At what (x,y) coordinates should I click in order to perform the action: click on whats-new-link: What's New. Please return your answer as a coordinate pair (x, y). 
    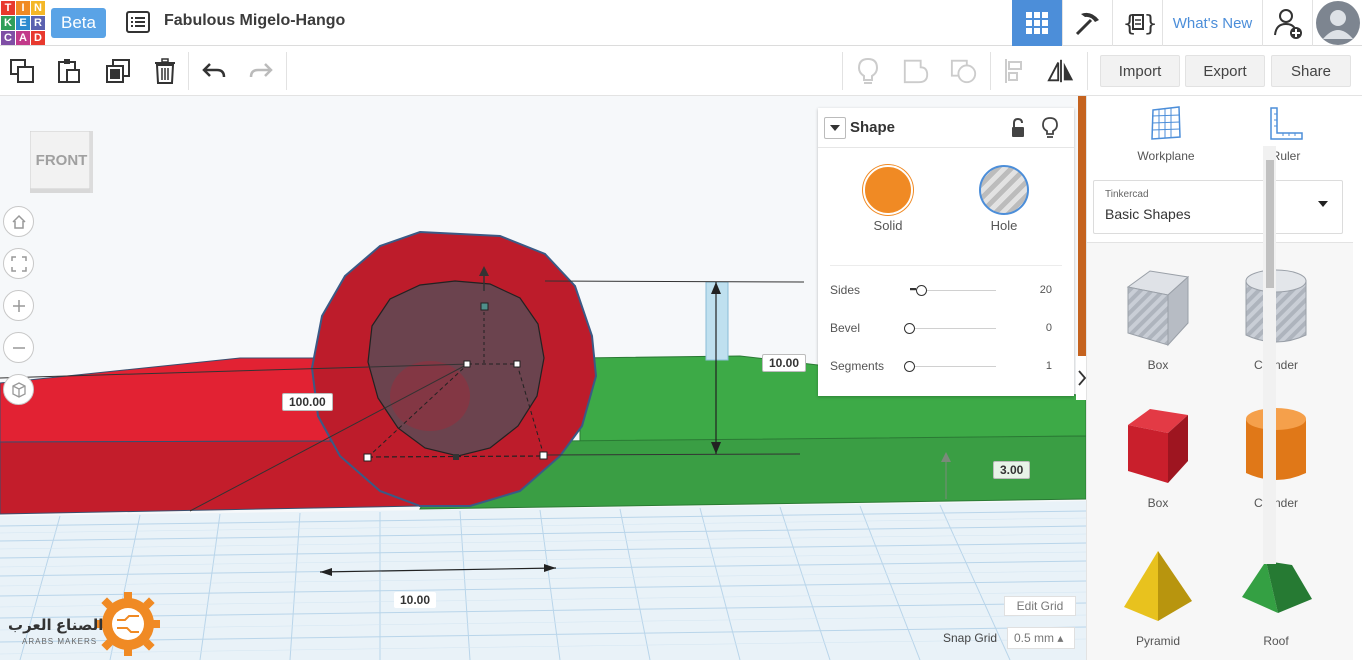
    Looking at the image, I should click on (1212, 23).